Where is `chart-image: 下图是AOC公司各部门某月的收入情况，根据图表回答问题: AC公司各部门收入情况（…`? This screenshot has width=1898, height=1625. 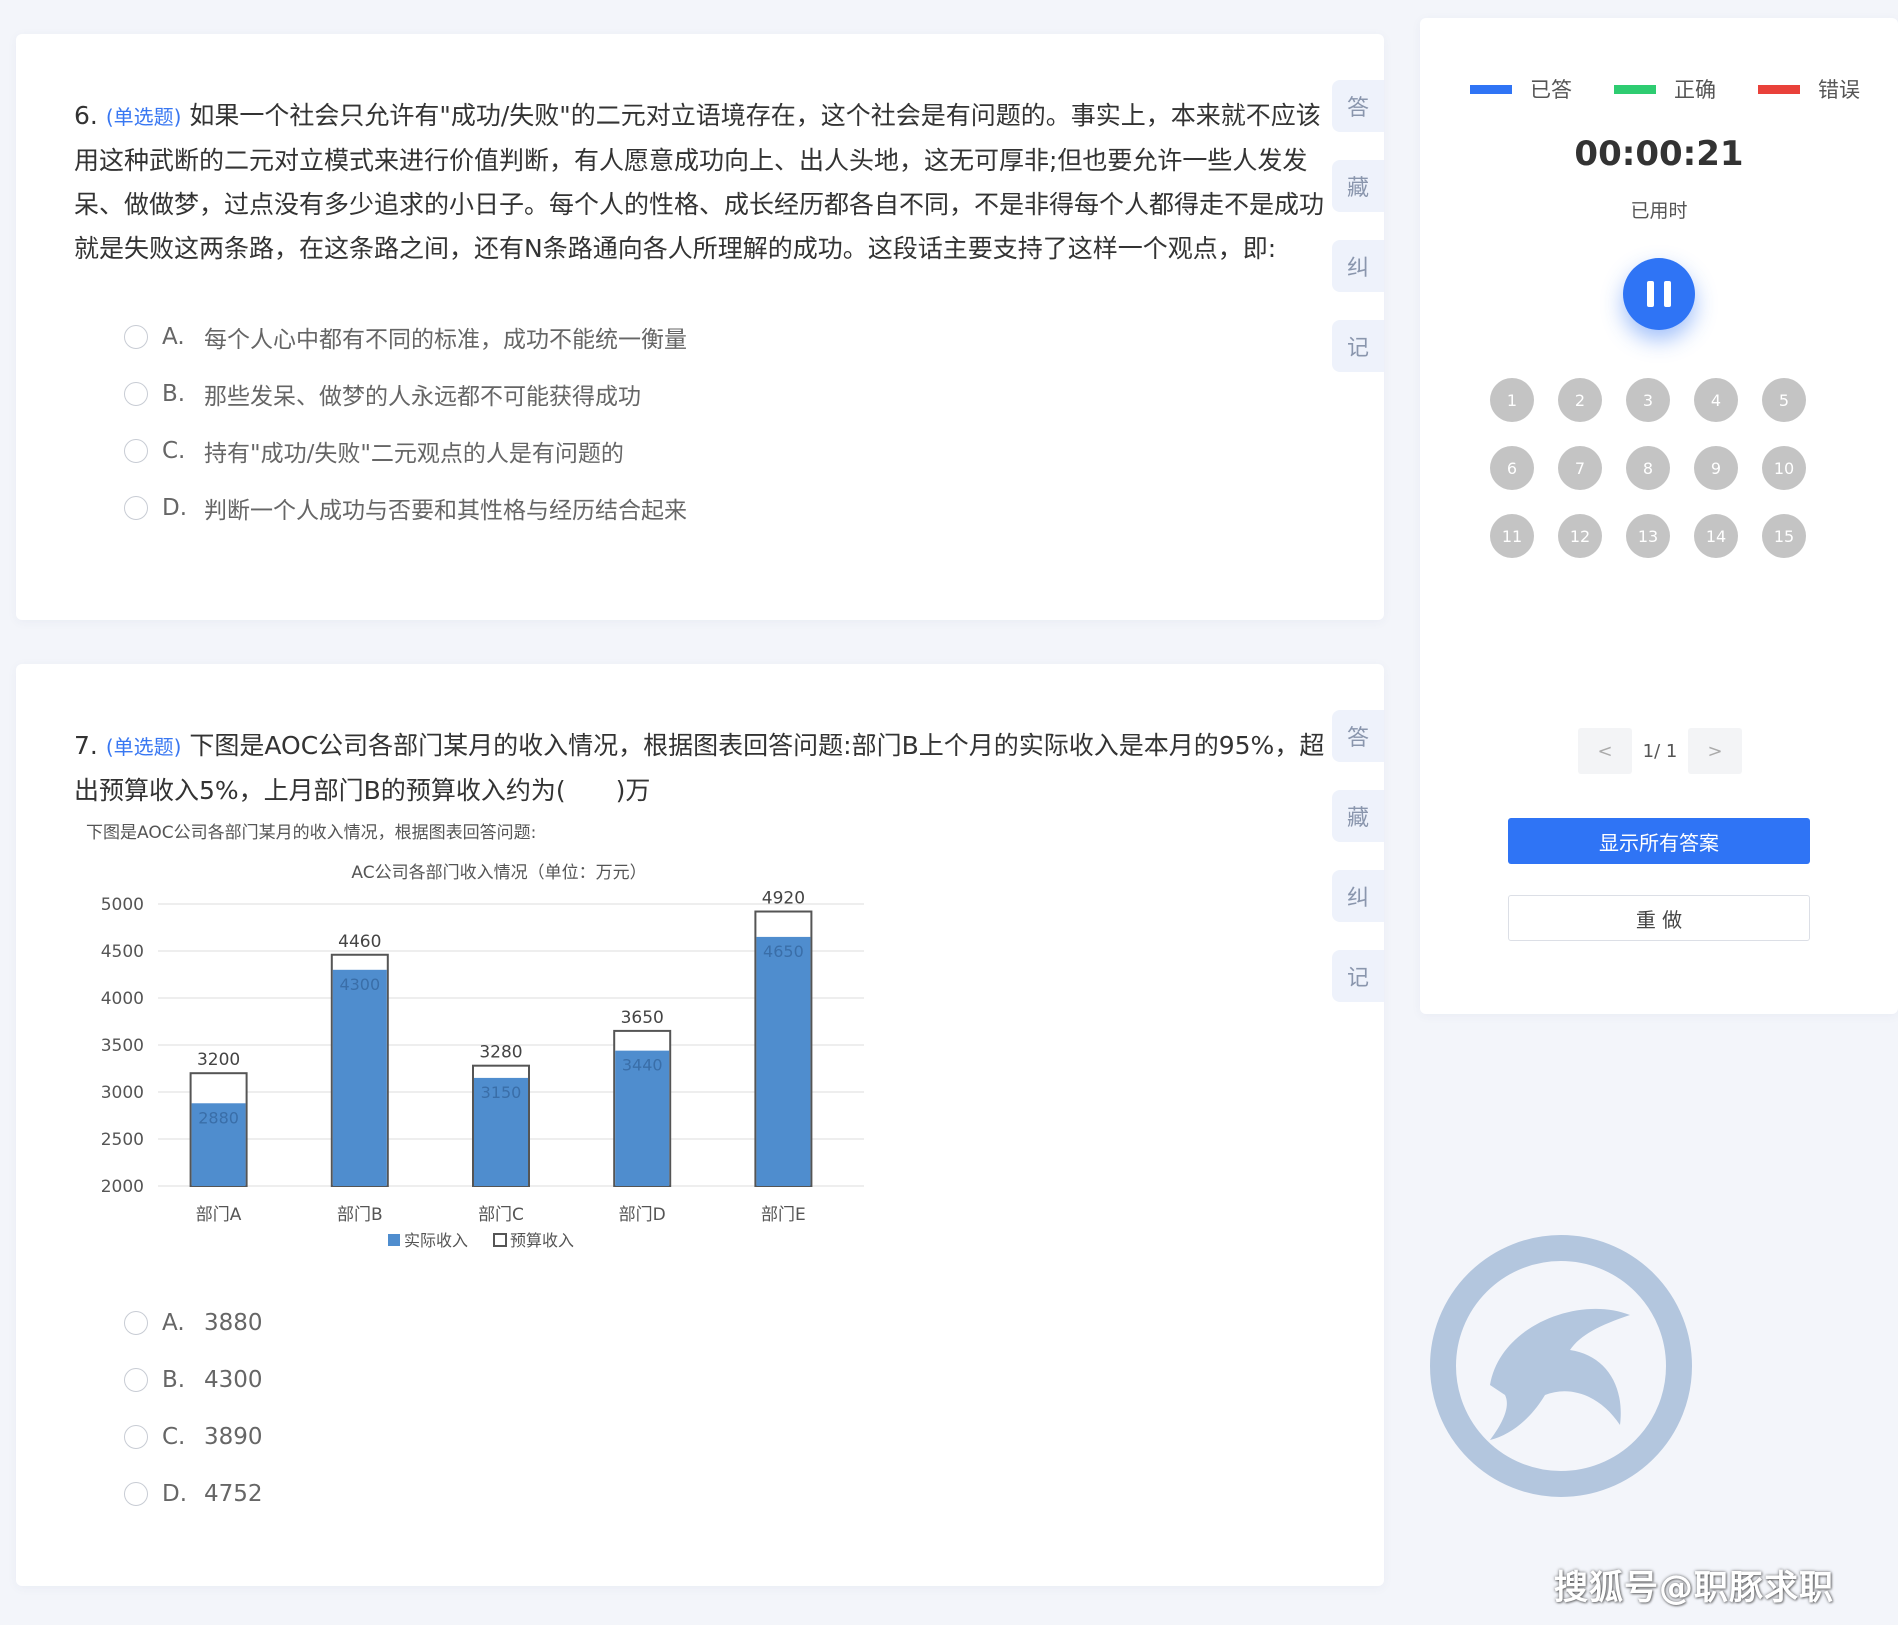
chart-image: 下图是AOC公司各部门某月的收入情况，根据图表回答问题: AC公司各部门收入情况（… is located at coordinates (471, 1038).